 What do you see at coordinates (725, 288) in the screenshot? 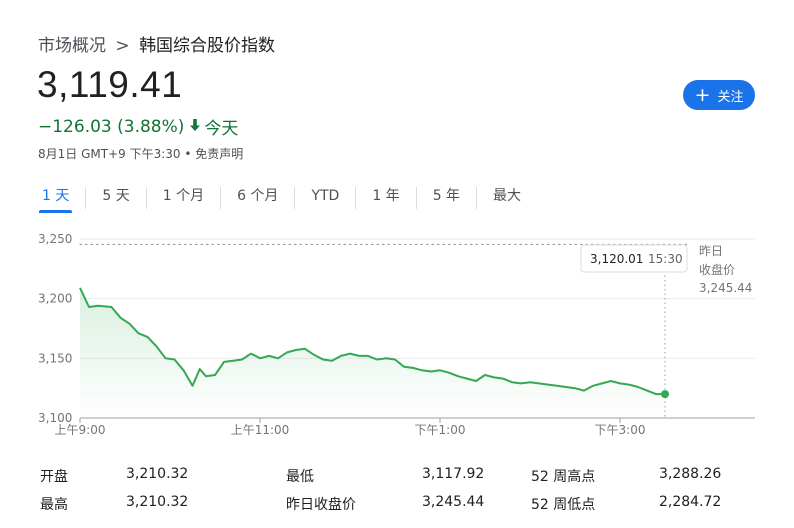
I see `previous-close-value: 3,245.44` at bounding box center [725, 288].